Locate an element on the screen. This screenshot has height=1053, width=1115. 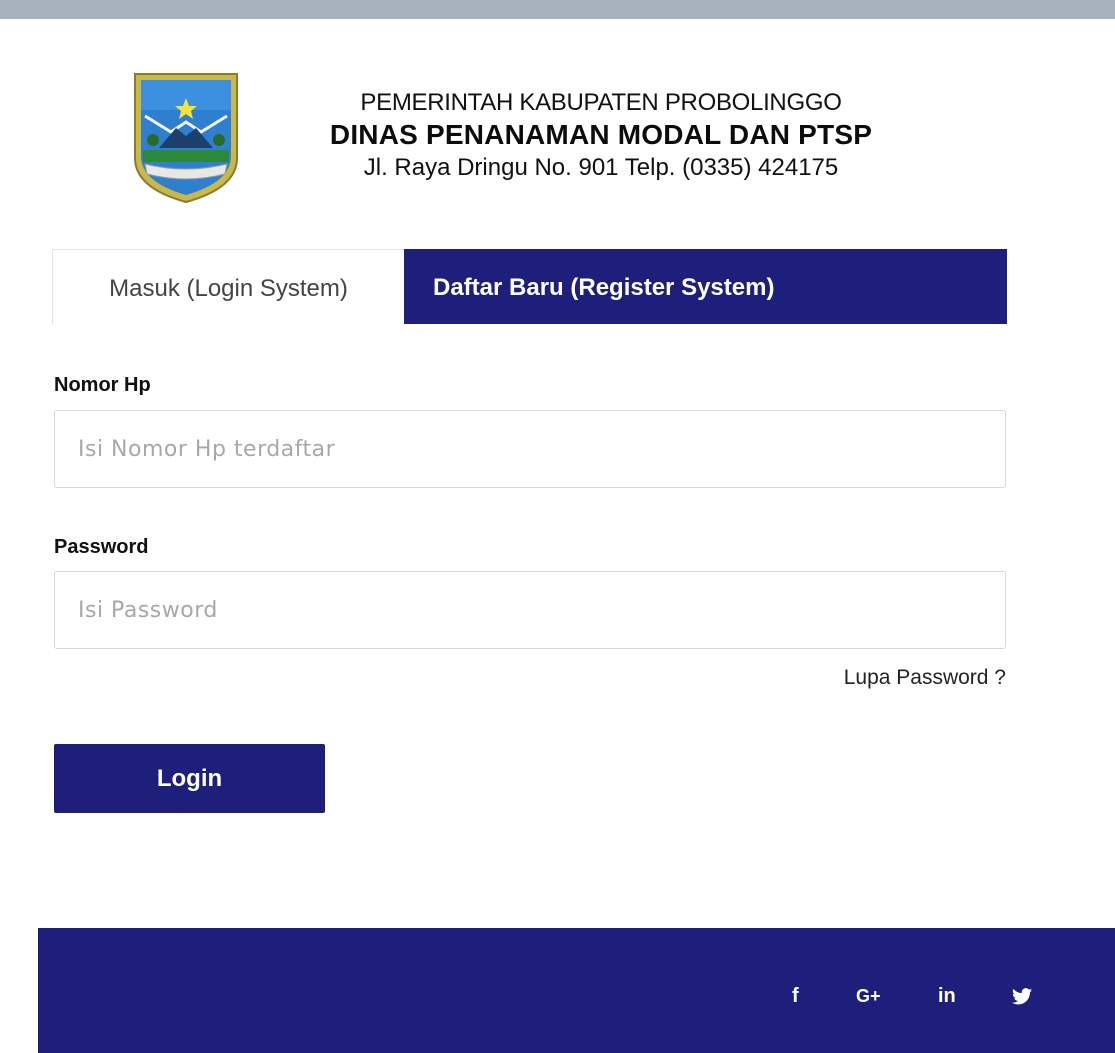
phone-input is located at coordinates (530, 449).